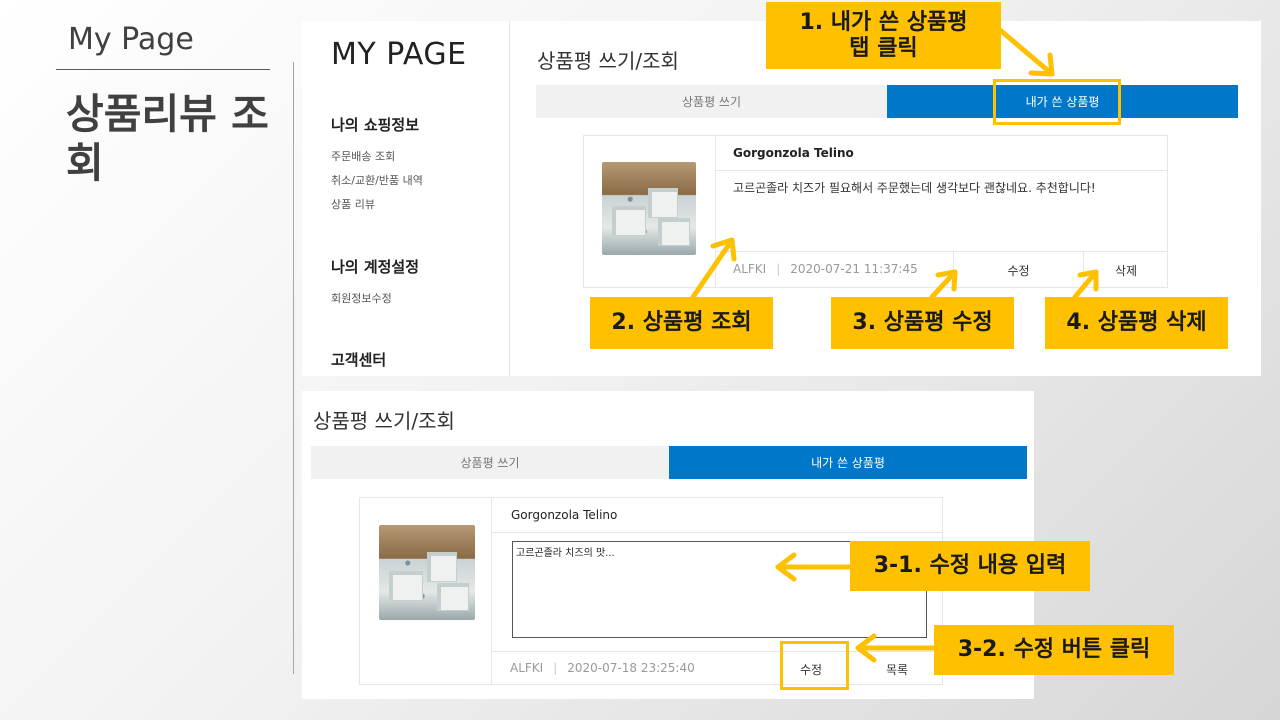 Image resolution: width=1280 pixels, height=720 pixels. What do you see at coordinates (363, 156) in the screenshot?
I see `menu-link-order-status: 주문배송 조회` at bounding box center [363, 156].